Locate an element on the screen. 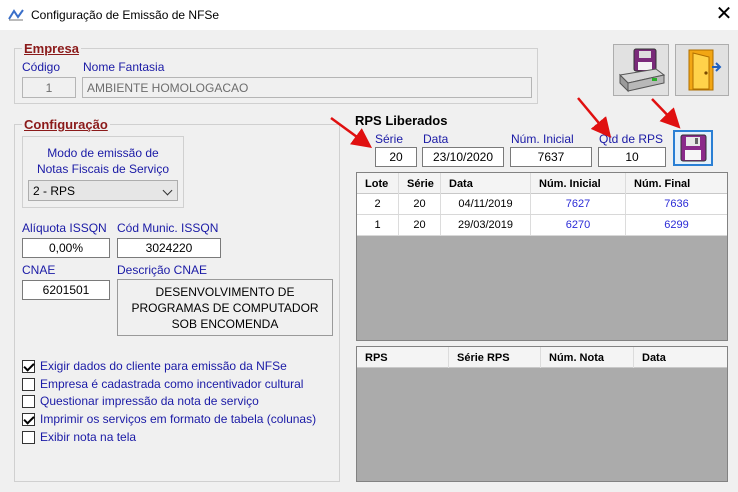  annotation-arrow-qtd is located at coordinates (594, 117).